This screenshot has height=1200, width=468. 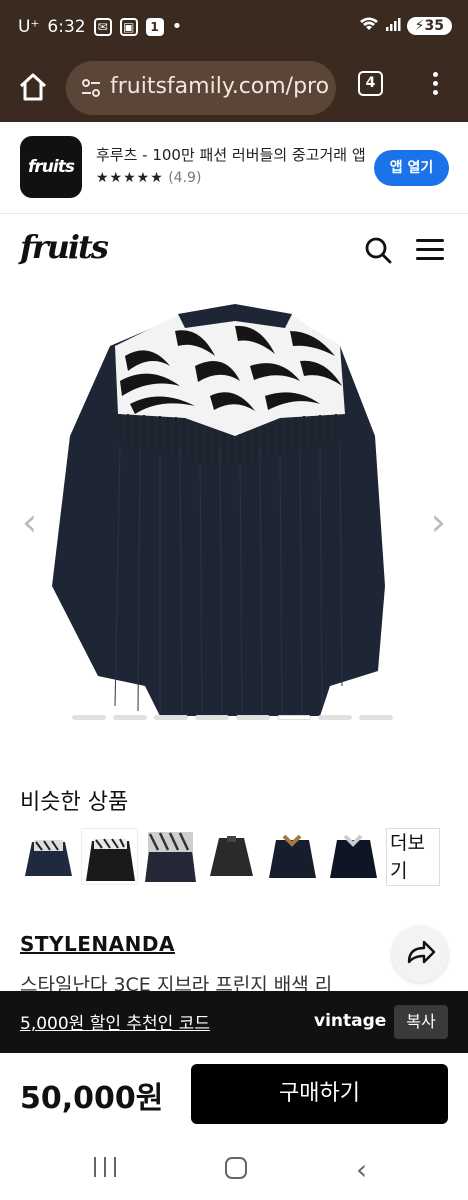 I want to click on site-header: fruits, so click(x=234, y=250).